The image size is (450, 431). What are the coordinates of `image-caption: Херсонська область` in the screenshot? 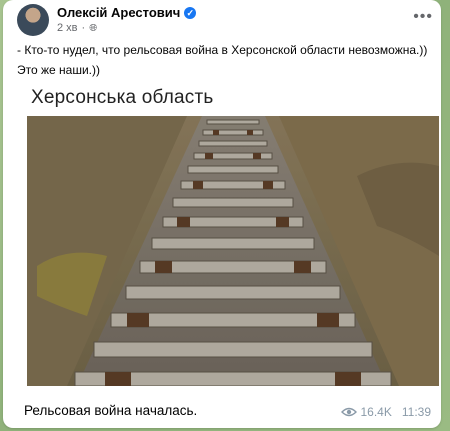 It's located at (122, 97).